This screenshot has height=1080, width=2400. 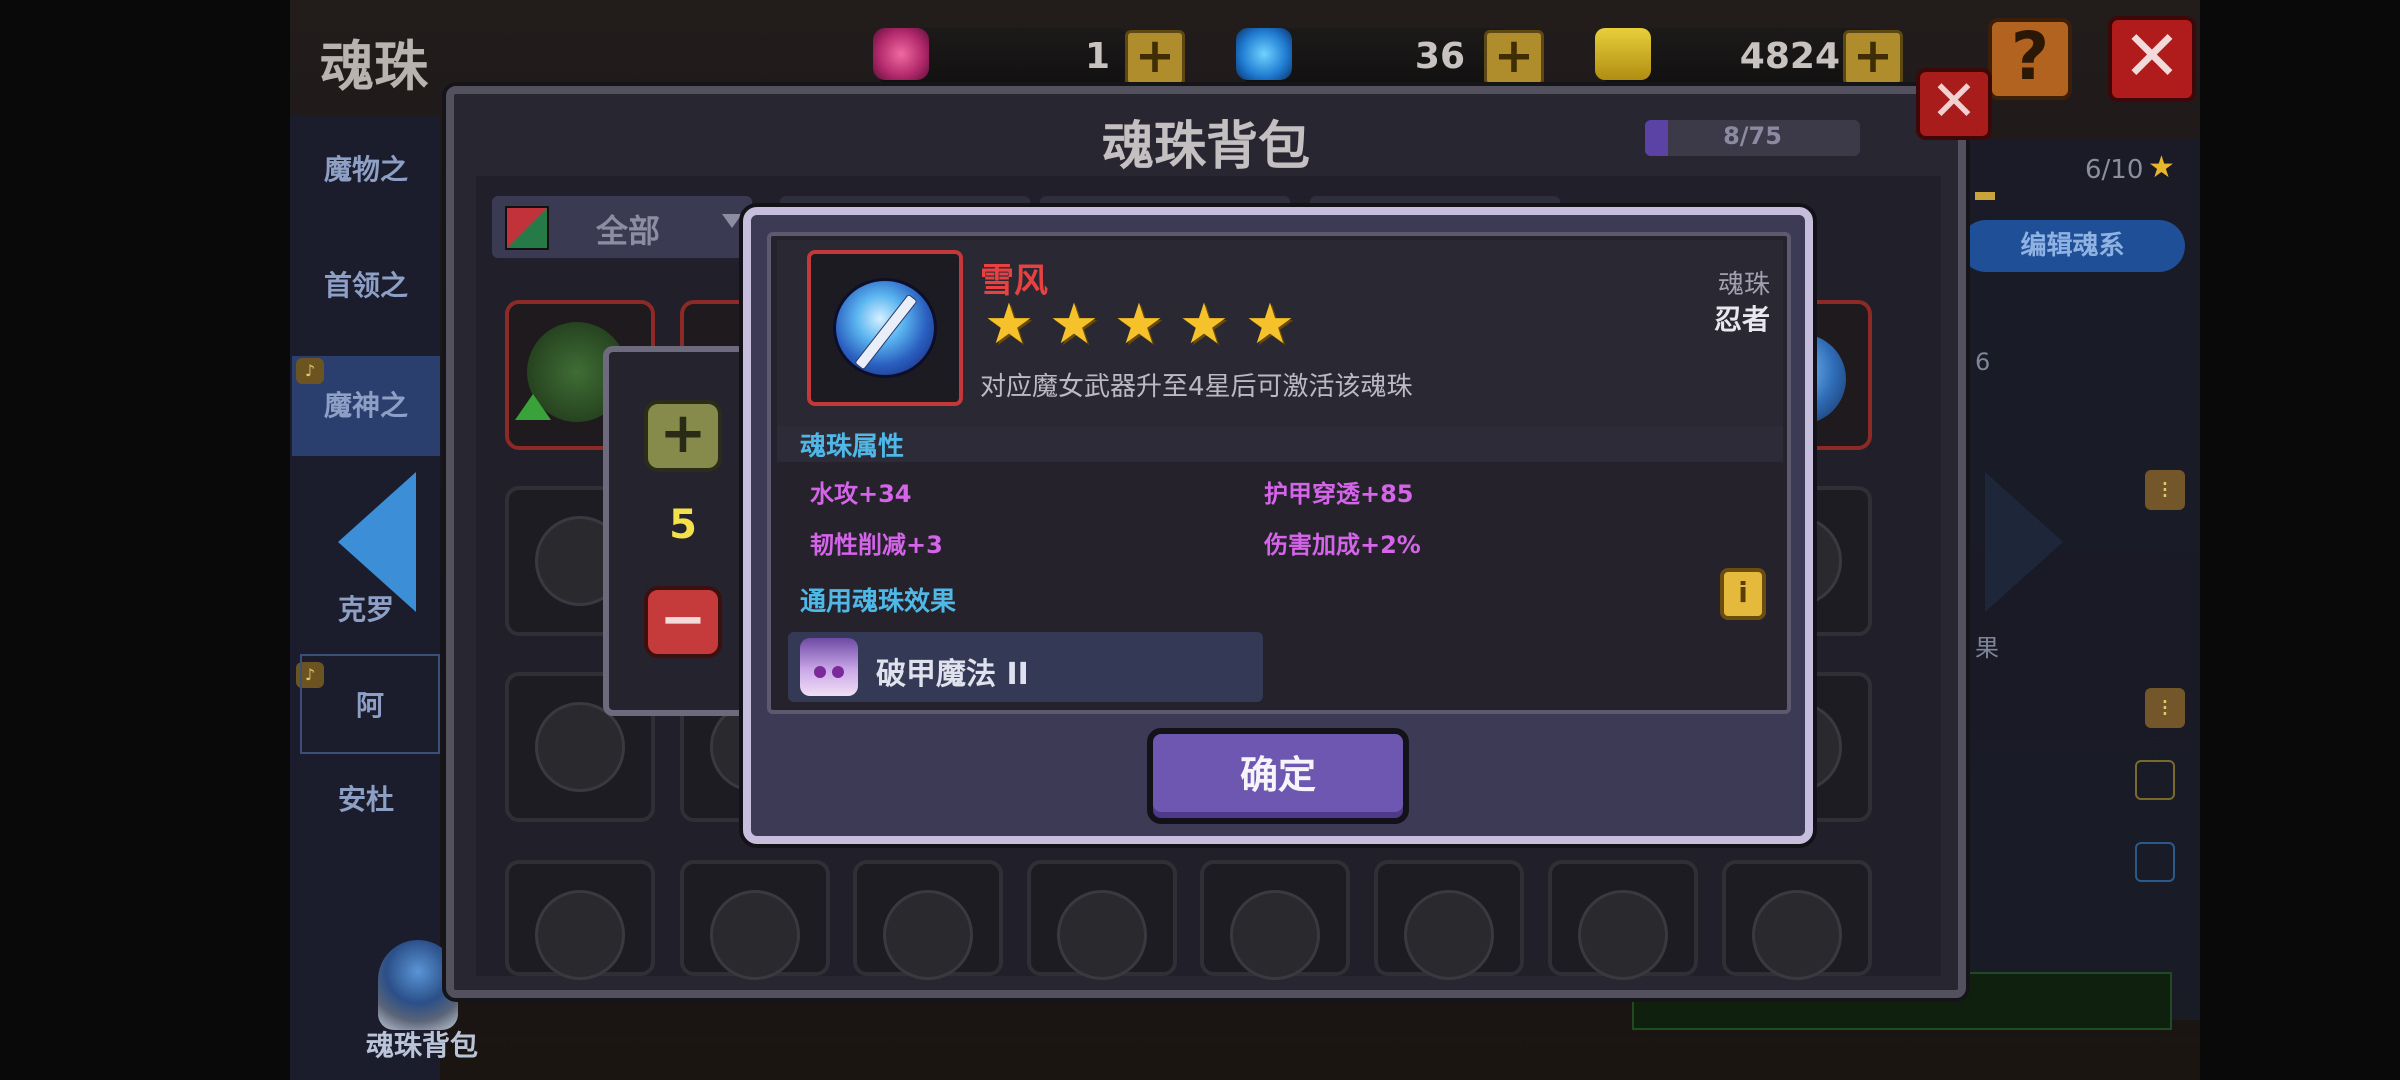 What do you see at coordinates (1342, 545) in the screenshot?
I see `attribute-item: 伤害加成+2%` at bounding box center [1342, 545].